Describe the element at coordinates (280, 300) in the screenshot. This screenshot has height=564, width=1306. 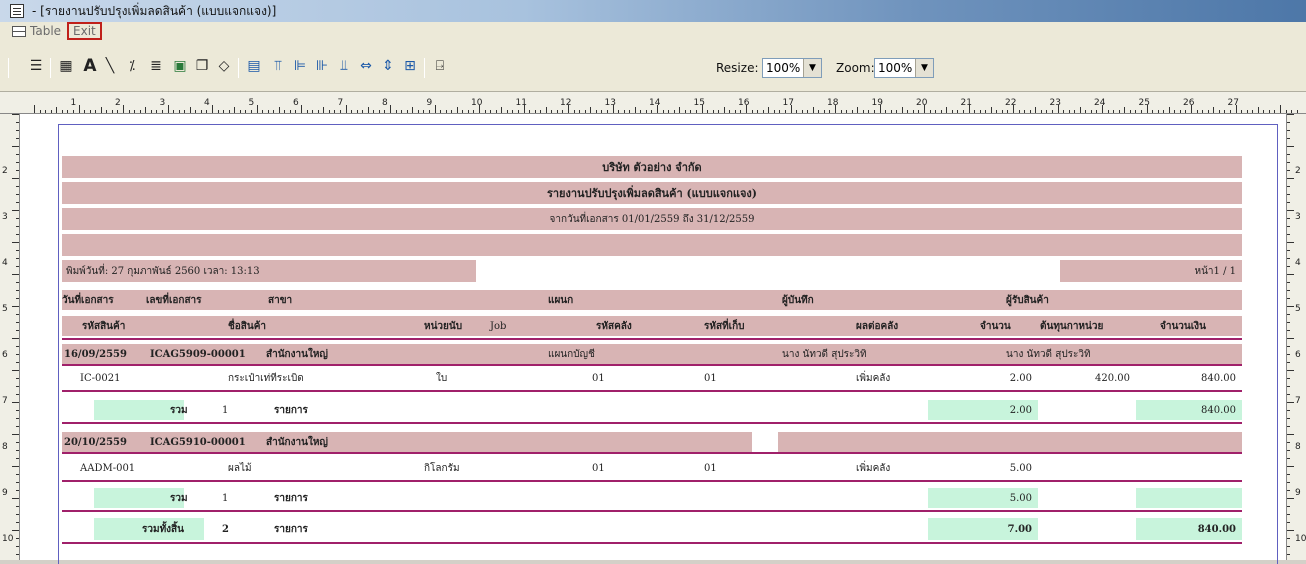
I see `header-branch: สาขา` at that location.